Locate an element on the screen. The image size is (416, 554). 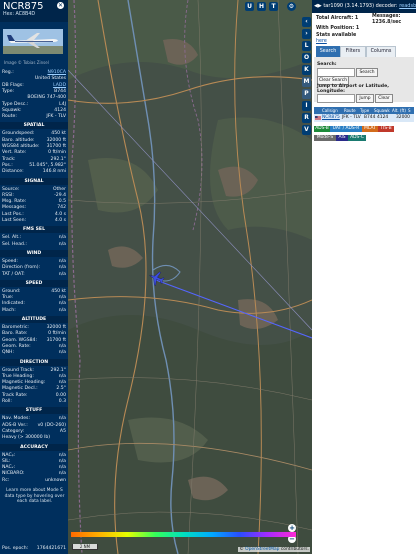
aircraft-photo is located at coordinates (33, 41).